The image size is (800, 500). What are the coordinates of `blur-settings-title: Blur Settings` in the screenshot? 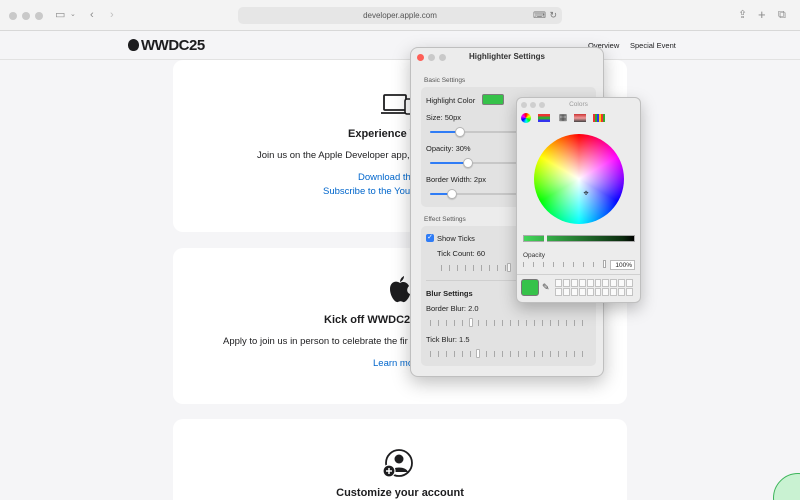 It's located at (449, 293).